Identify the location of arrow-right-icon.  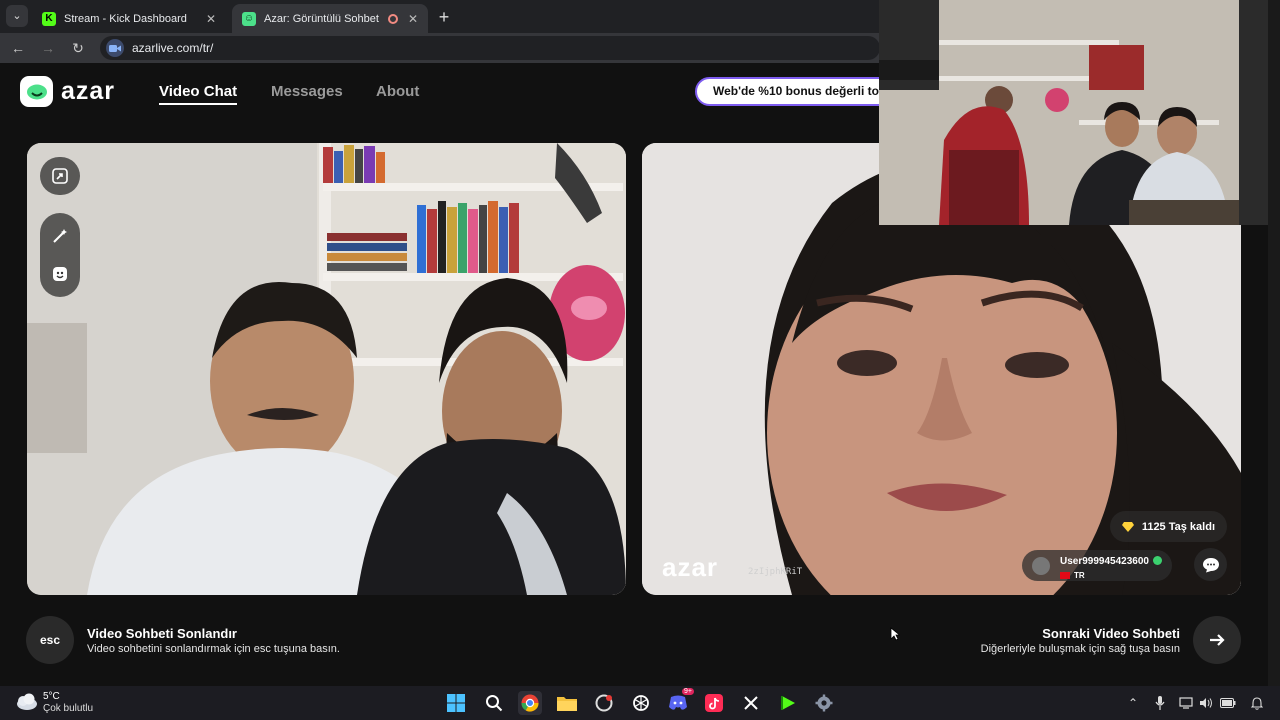
(1217, 640).